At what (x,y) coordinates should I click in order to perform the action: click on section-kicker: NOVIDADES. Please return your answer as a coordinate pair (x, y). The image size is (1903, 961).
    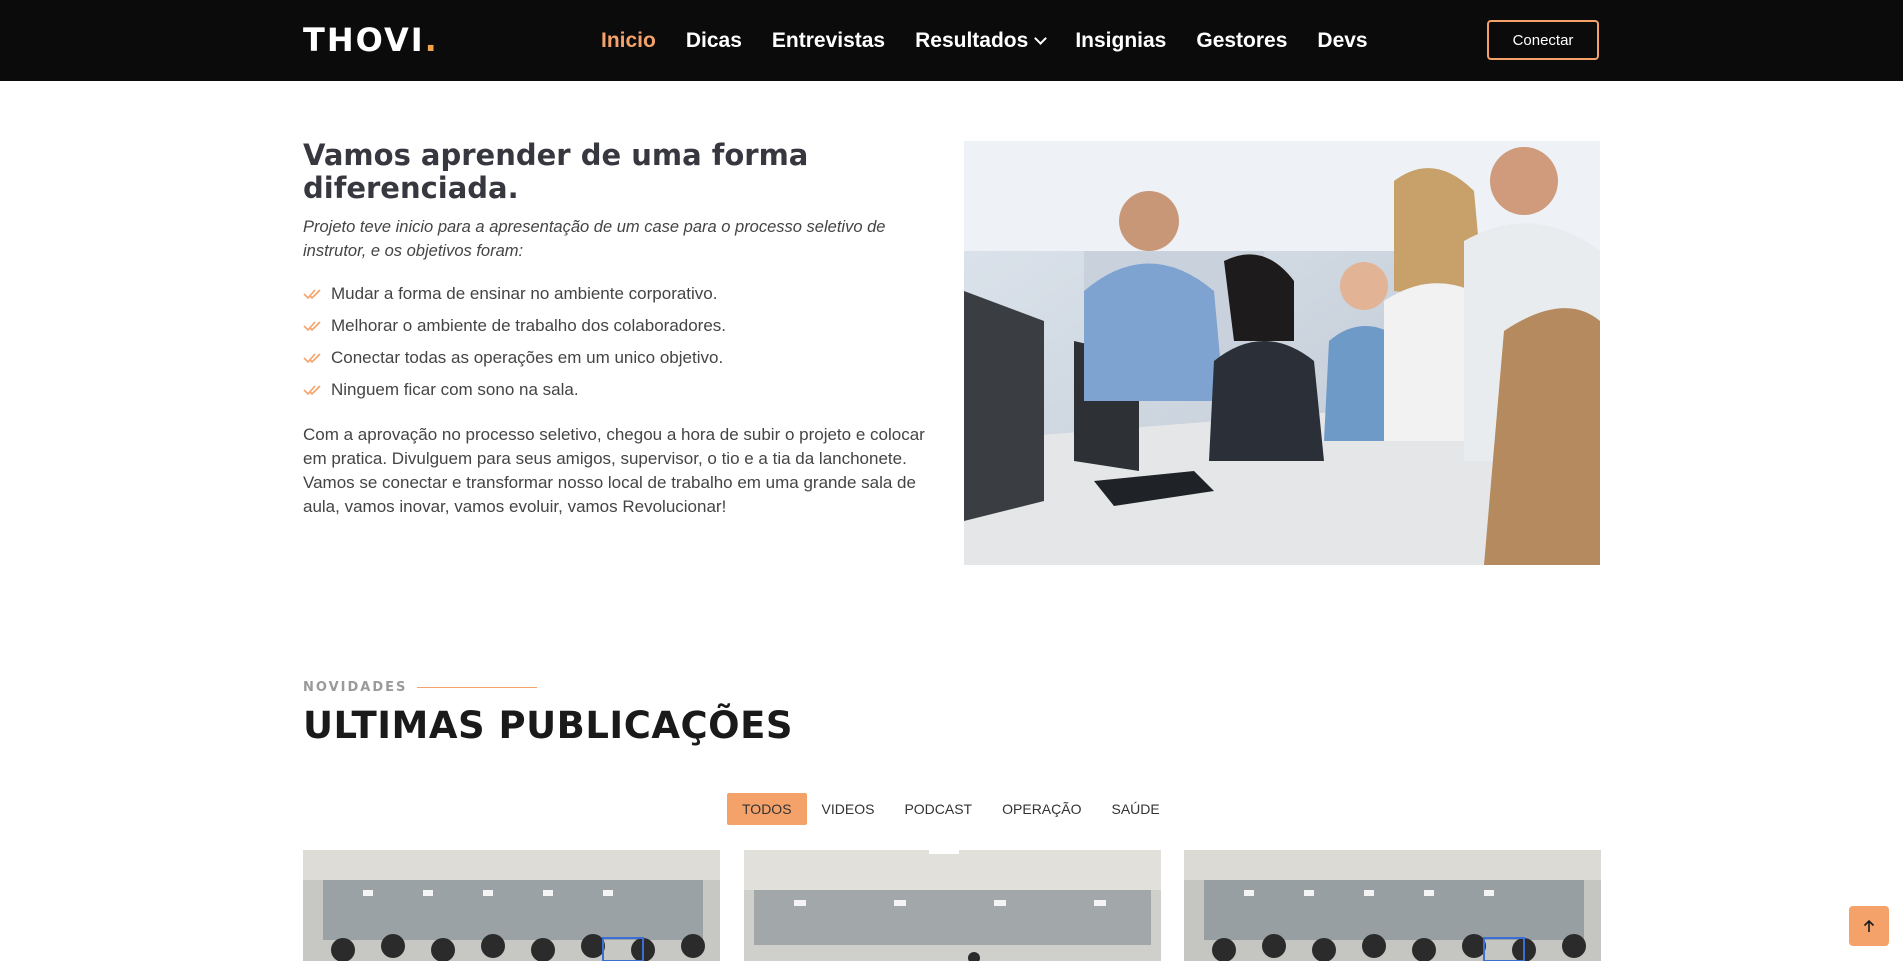
    Looking at the image, I should click on (420, 687).